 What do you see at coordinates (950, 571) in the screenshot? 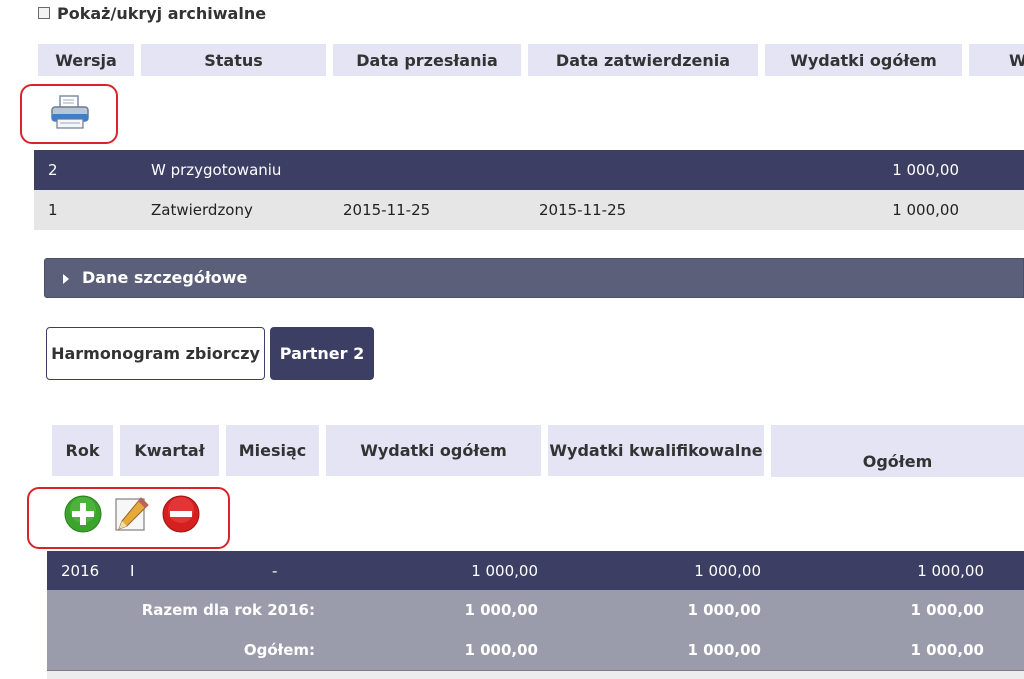
I see `row-overall: 1 000,00` at bounding box center [950, 571].